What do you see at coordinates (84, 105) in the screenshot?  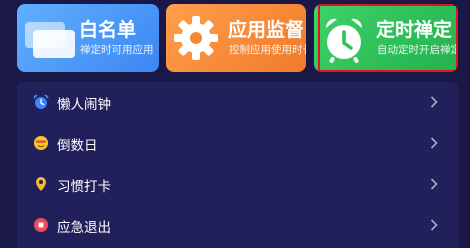 I see `list-item-label: 懒人闹钟` at bounding box center [84, 105].